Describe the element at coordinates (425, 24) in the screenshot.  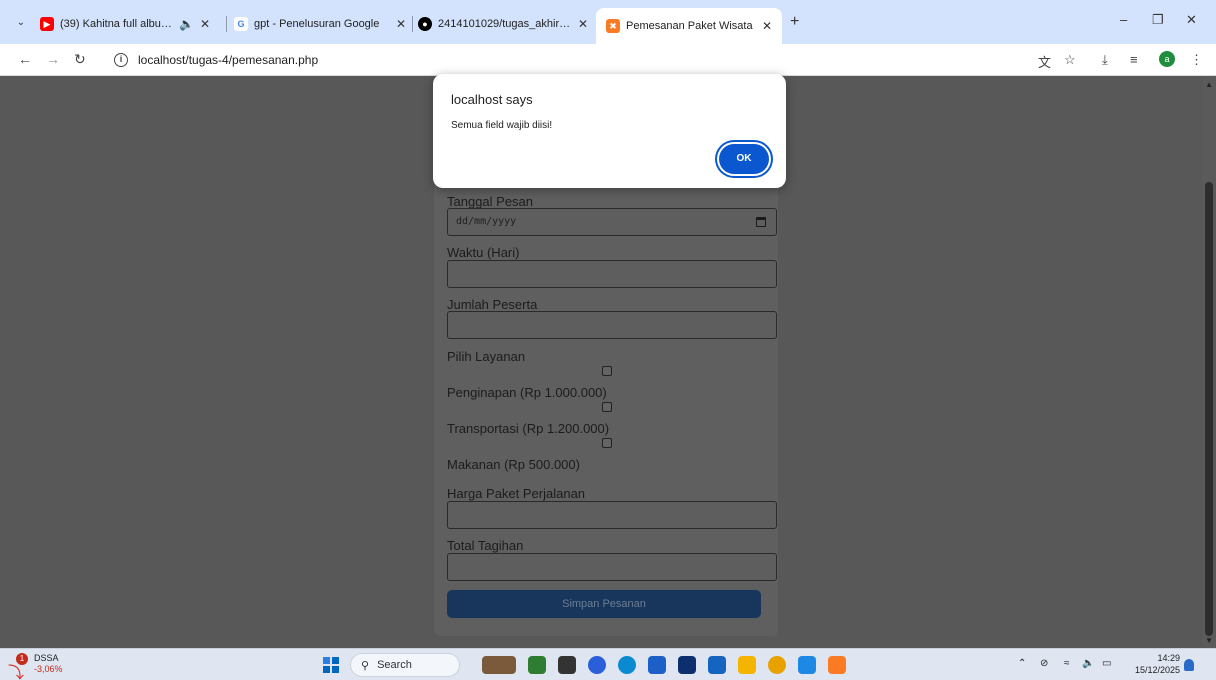
I see `github-icon: ●` at that location.